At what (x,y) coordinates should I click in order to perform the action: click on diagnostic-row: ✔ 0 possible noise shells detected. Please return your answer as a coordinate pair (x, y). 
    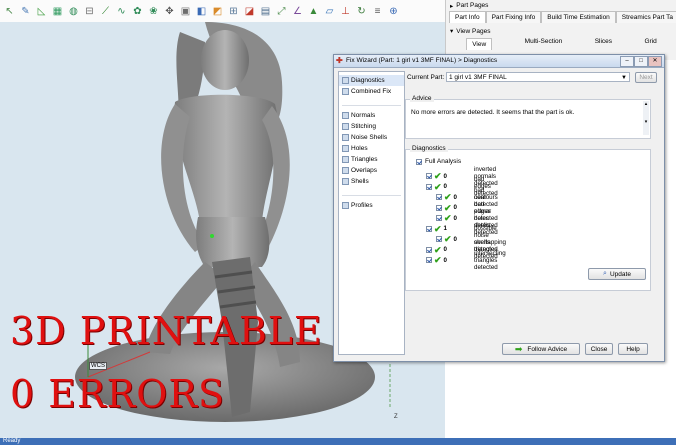
    Looking at the image, I should click on (467, 239).